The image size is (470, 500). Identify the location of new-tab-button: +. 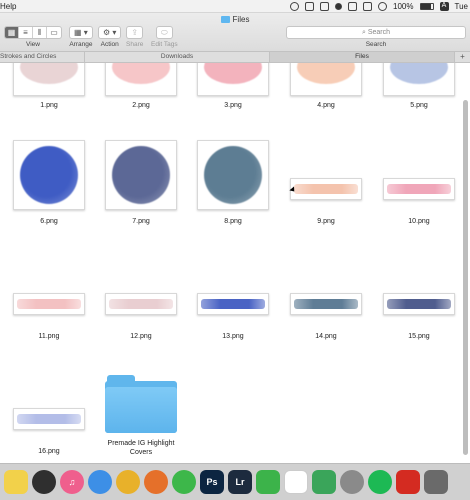
(462, 57).